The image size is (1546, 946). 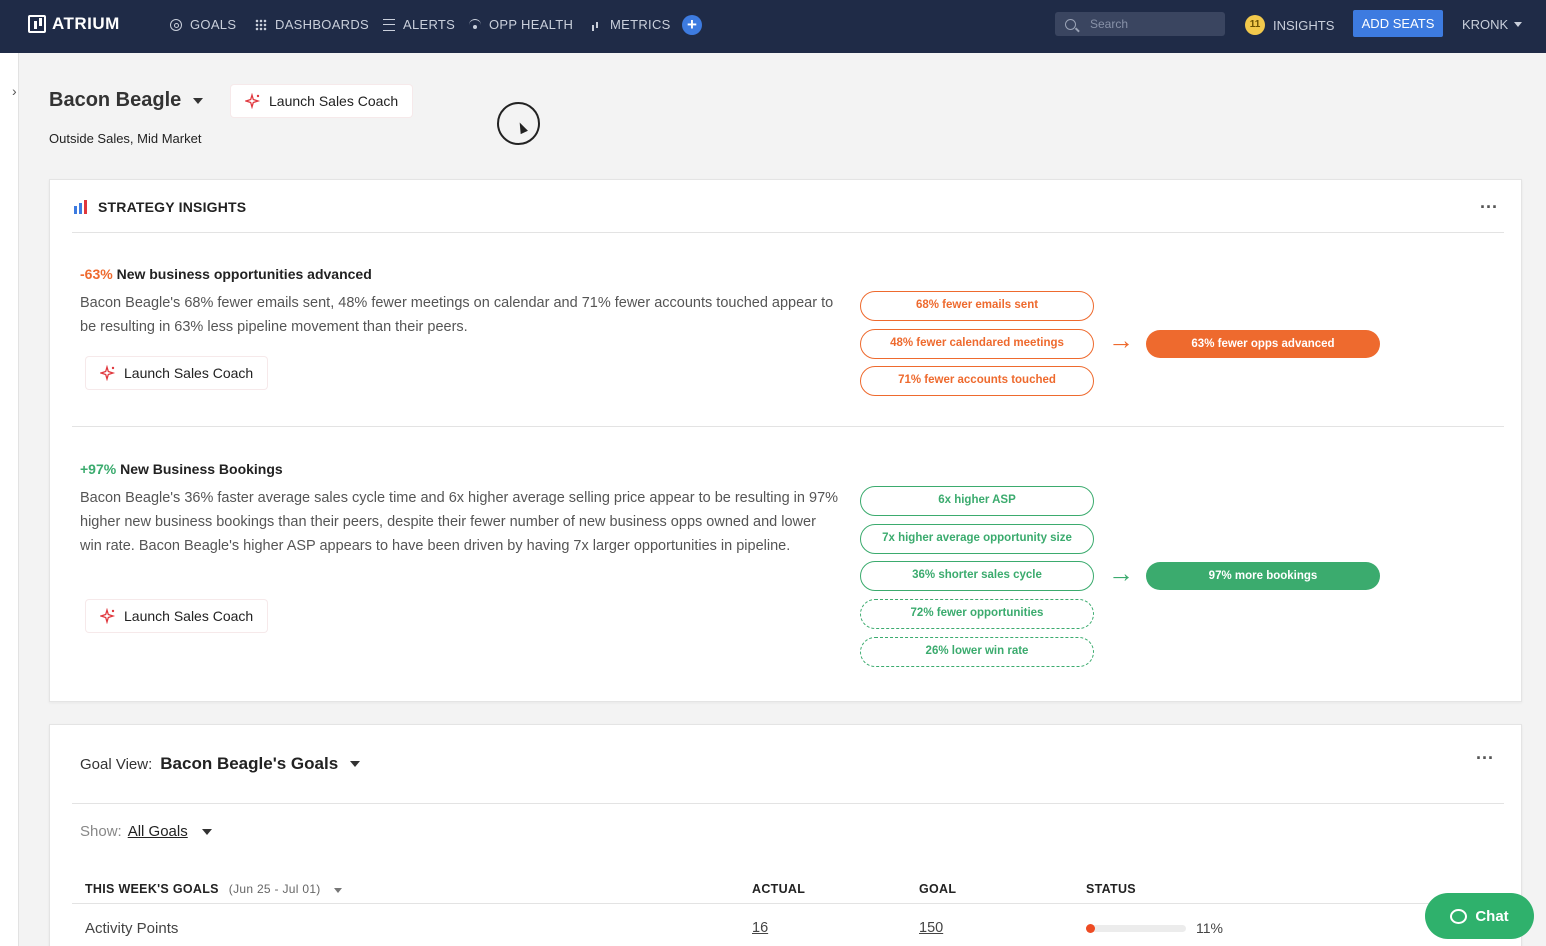 I want to click on chat-label: Chat, so click(x=1491, y=916).